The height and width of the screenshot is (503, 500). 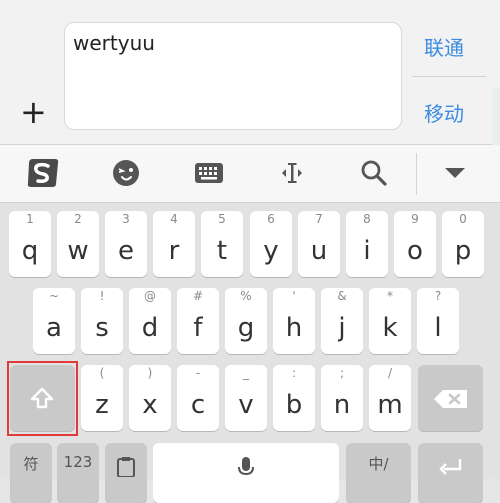 I want to click on clipboard-icon, so click(x=126, y=467).